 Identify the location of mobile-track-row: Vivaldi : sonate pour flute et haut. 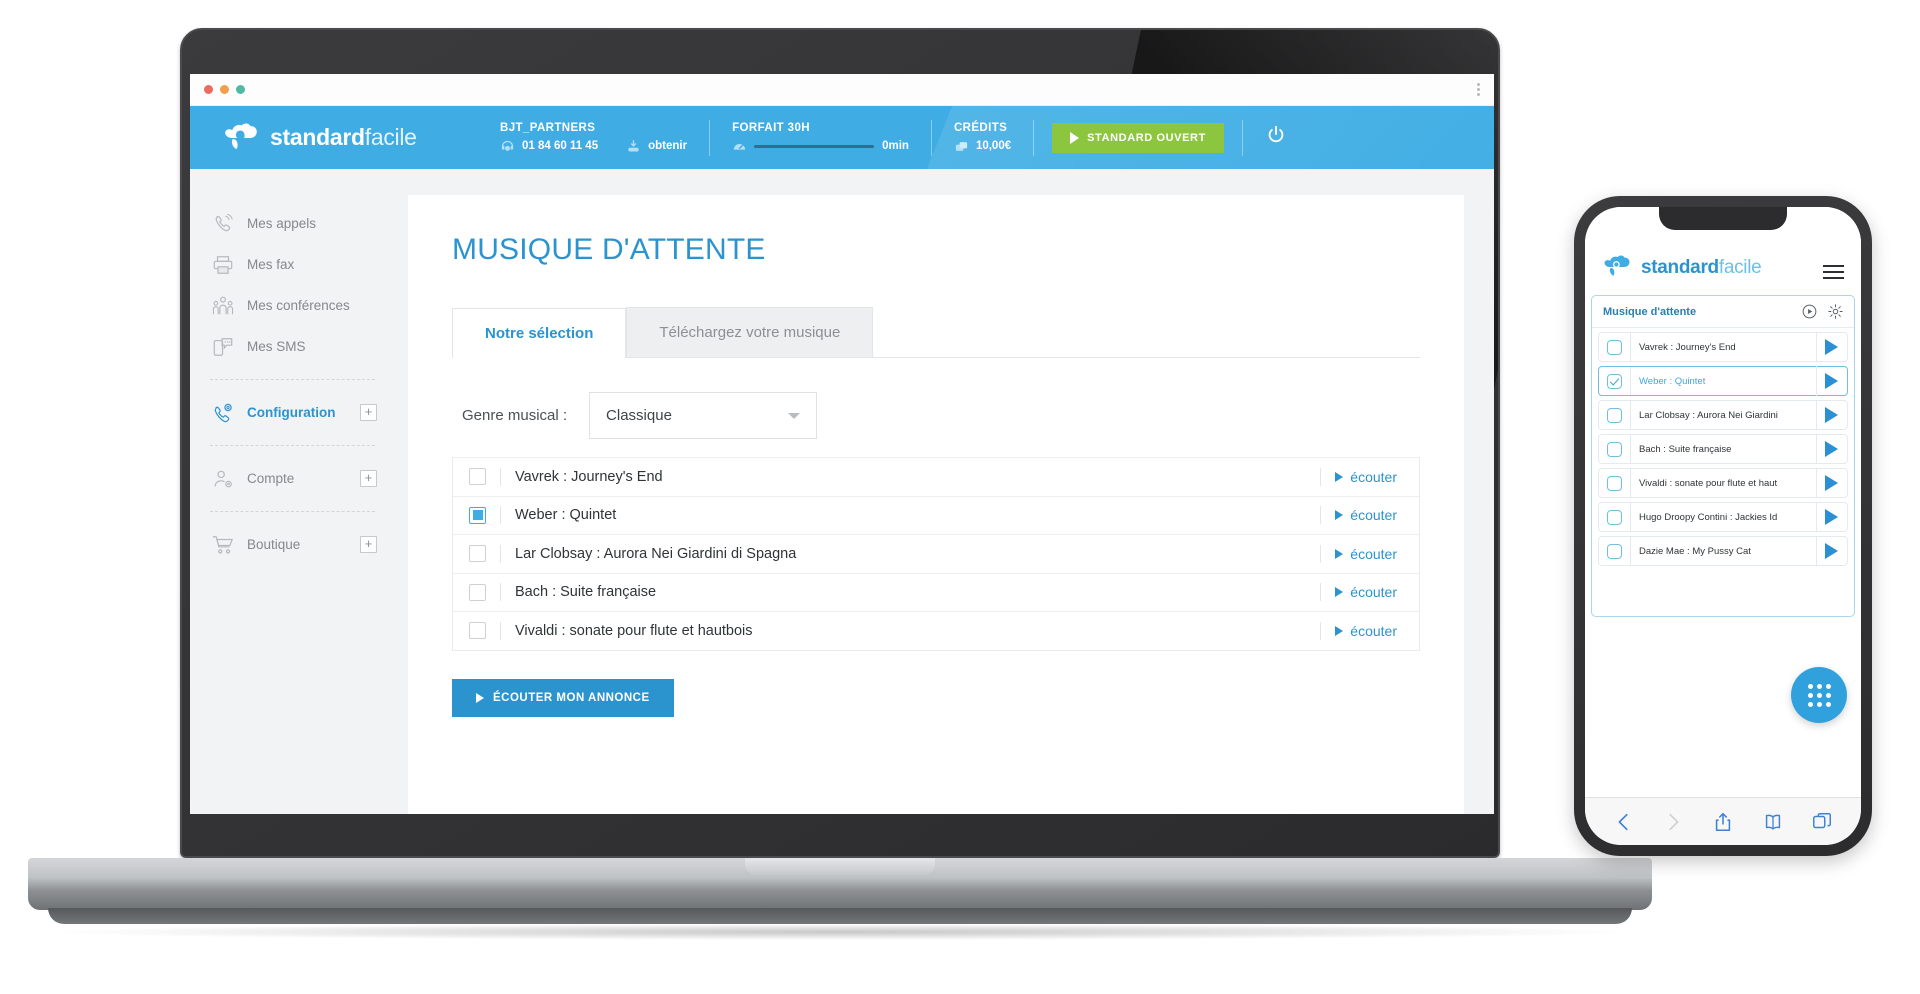
(1723, 483).